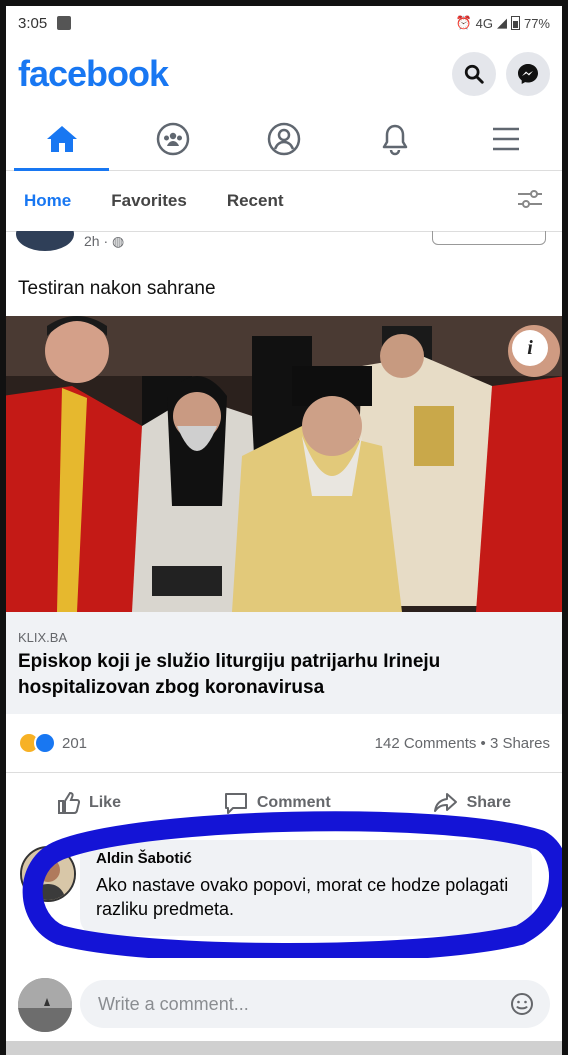 This screenshot has height=1055, width=568. I want to click on groups-icon, so click(173, 139).